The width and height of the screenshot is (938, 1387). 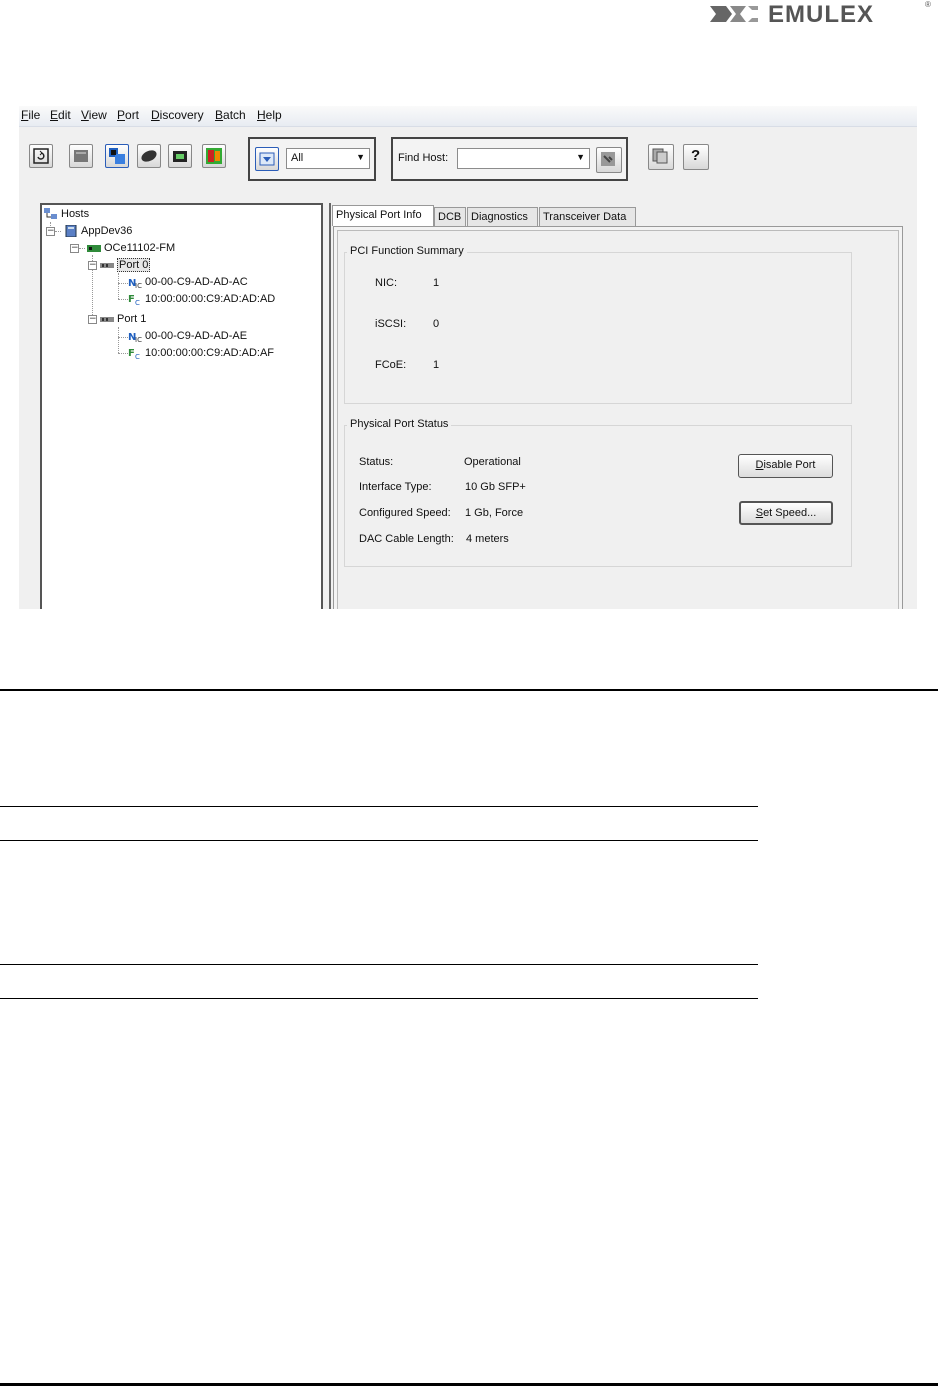 I want to click on sort-button, so click(x=267, y=159).